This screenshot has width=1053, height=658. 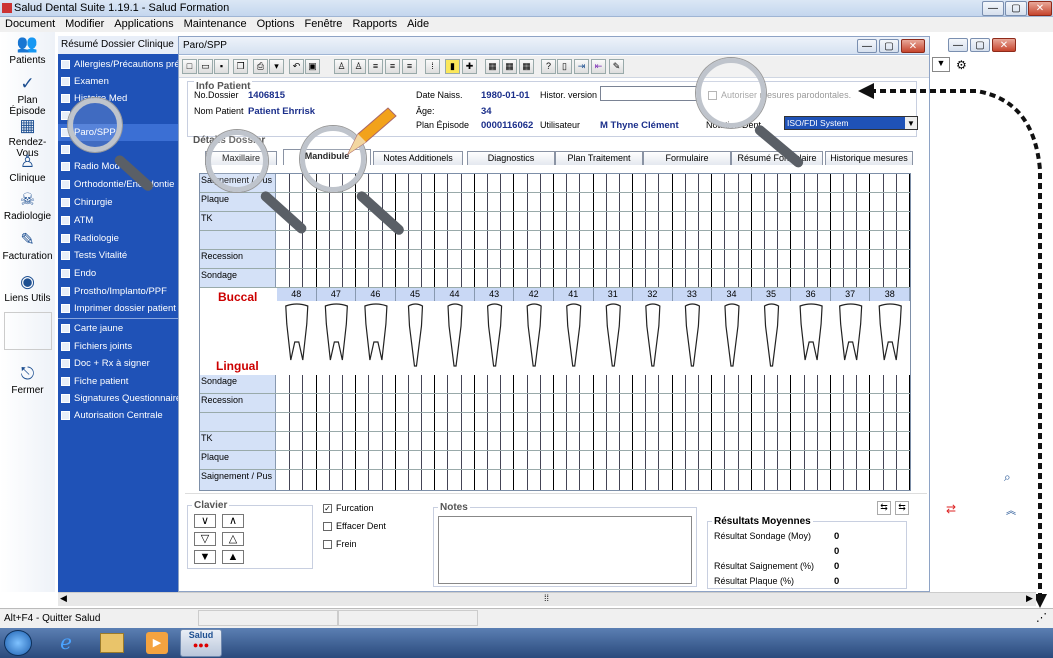 What do you see at coordinates (118, 255) in the screenshot?
I see `sn-item-tests-vitalite: Tests Vitalité` at bounding box center [118, 255].